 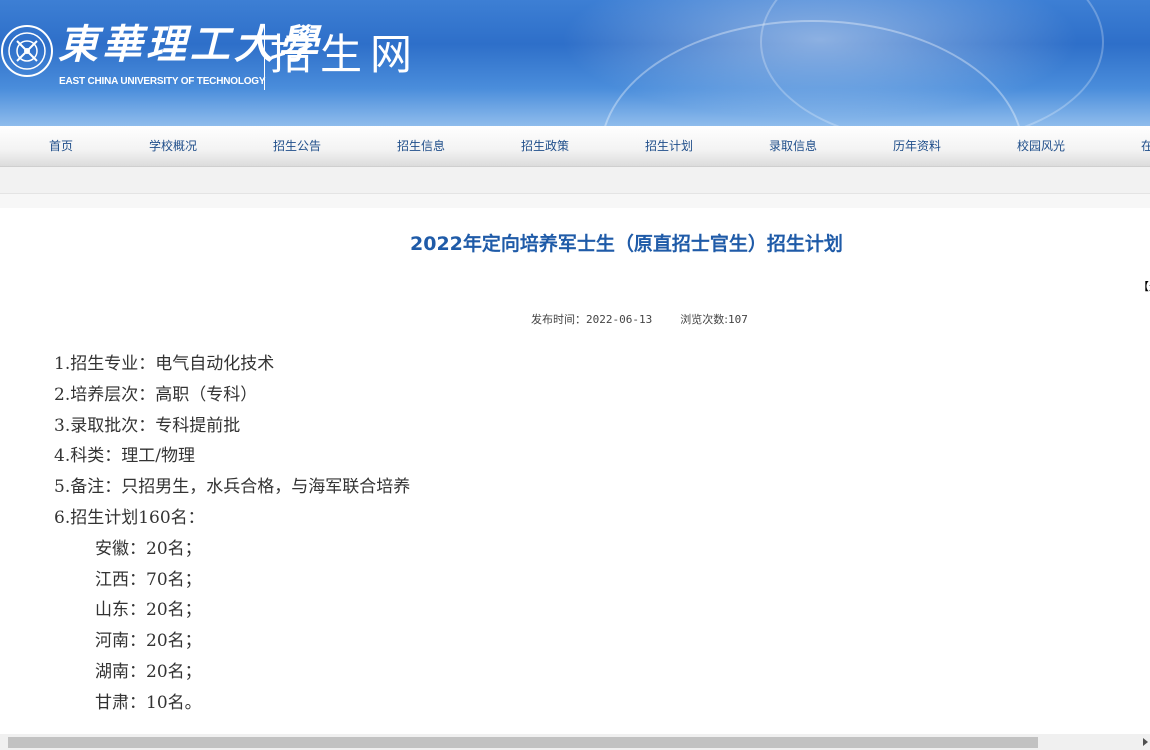 What do you see at coordinates (669, 146) in the screenshot?
I see `nav-item-plan: 招生计划` at bounding box center [669, 146].